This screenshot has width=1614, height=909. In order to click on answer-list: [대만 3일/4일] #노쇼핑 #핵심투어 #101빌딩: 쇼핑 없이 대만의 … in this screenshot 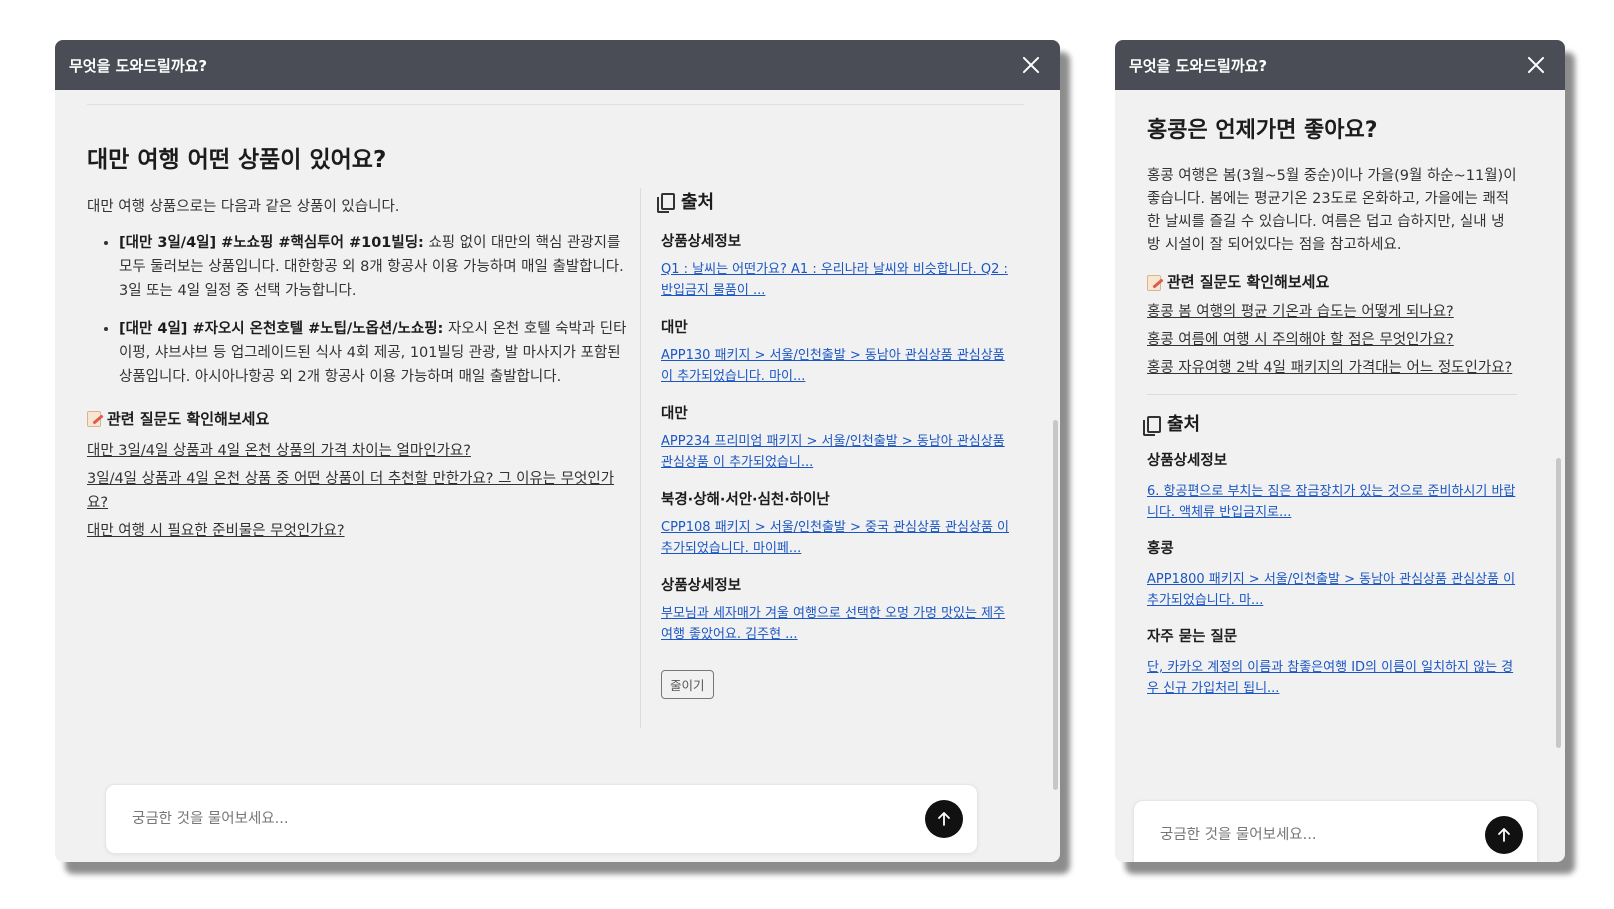, I will do `click(357, 310)`.